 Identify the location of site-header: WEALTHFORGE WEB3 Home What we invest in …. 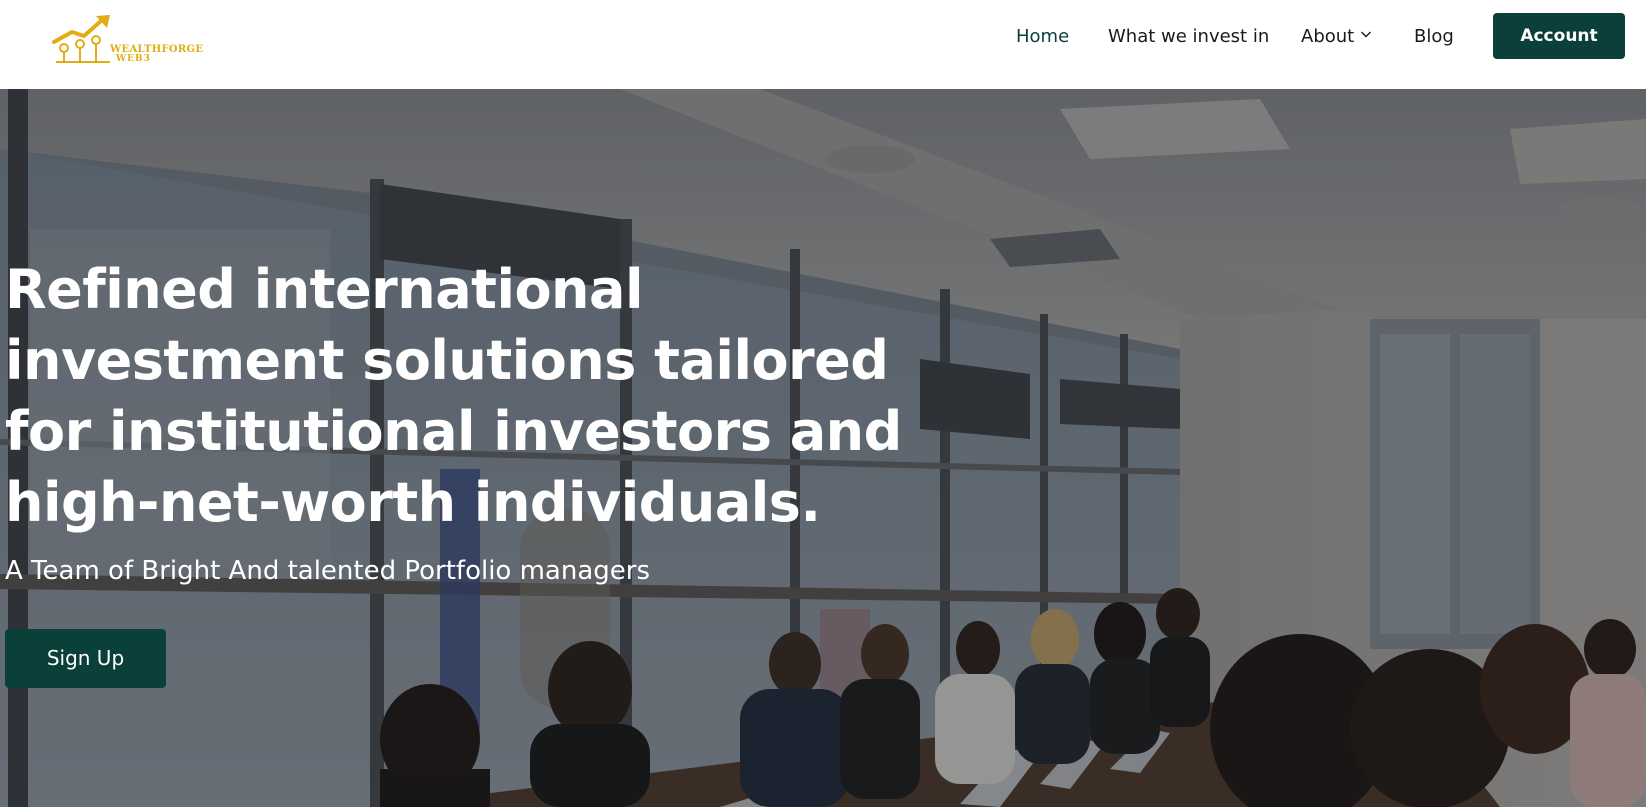
(823, 44).